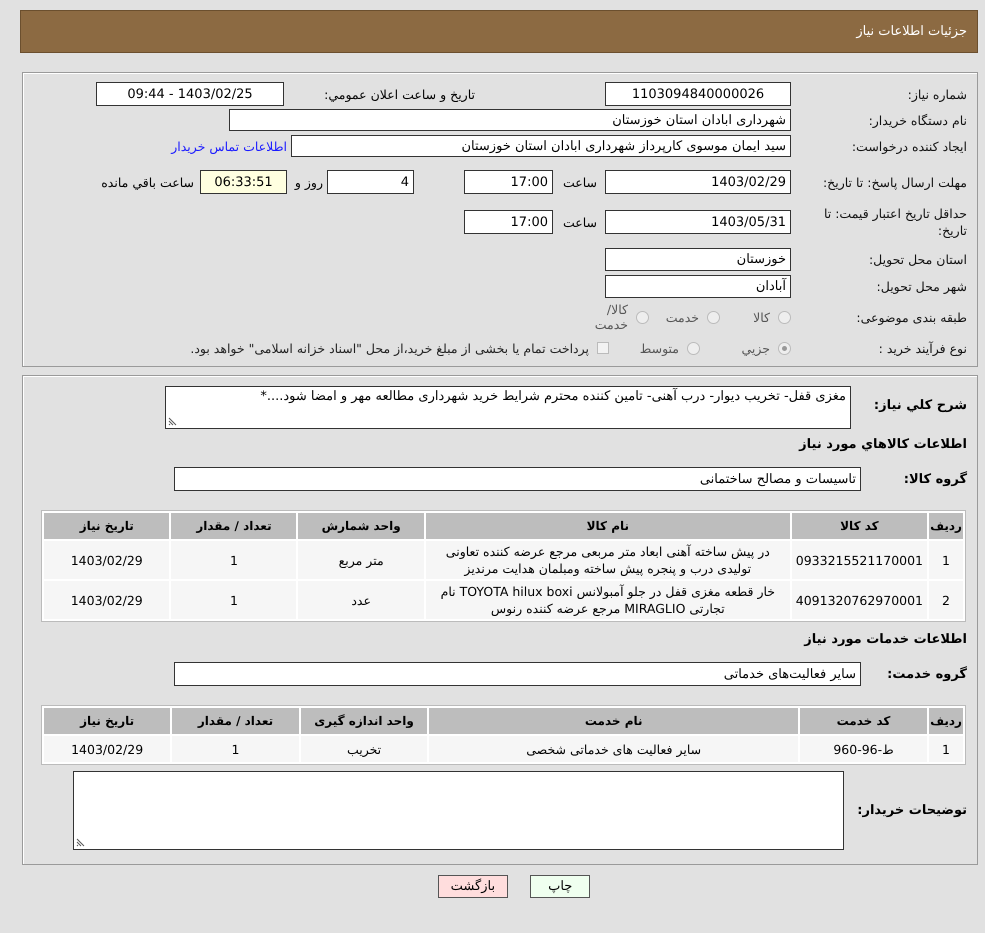 The image size is (985, 933). Describe the element at coordinates (458, 810) in the screenshot. I see `notes-field` at that location.